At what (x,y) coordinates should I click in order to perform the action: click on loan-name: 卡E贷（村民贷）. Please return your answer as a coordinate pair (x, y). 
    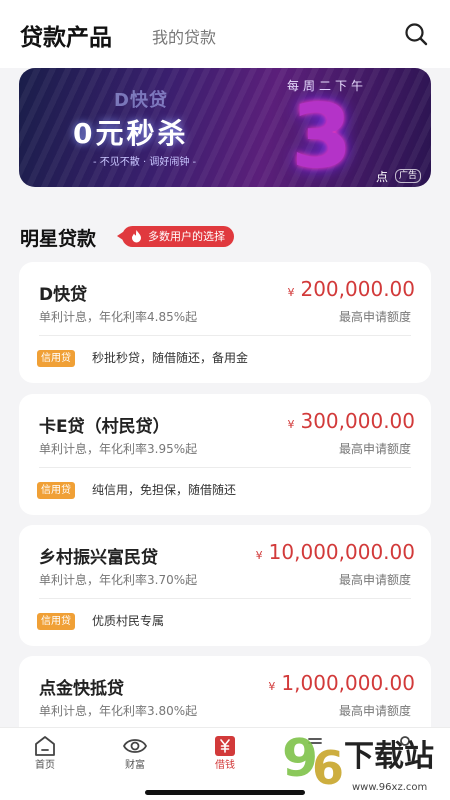
    Looking at the image, I should click on (104, 427).